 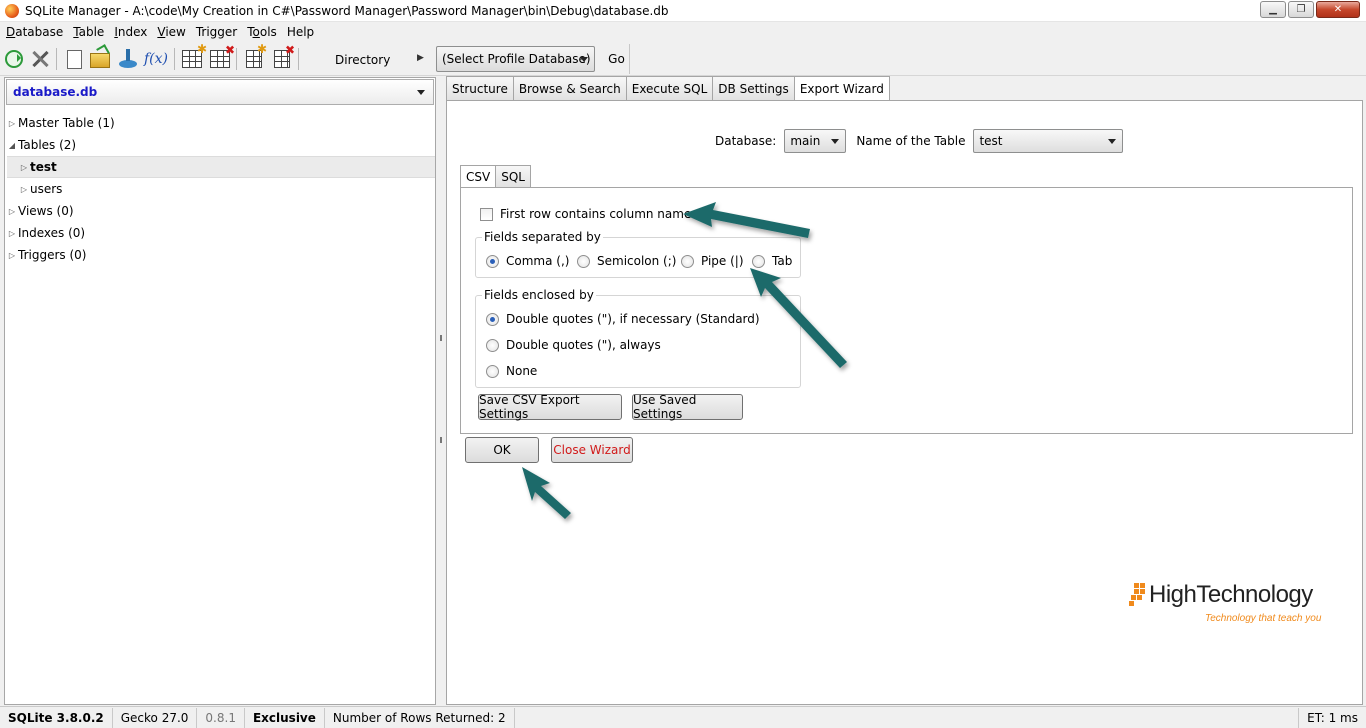 I want to click on menu-text: able, so click(x=91, y=32).